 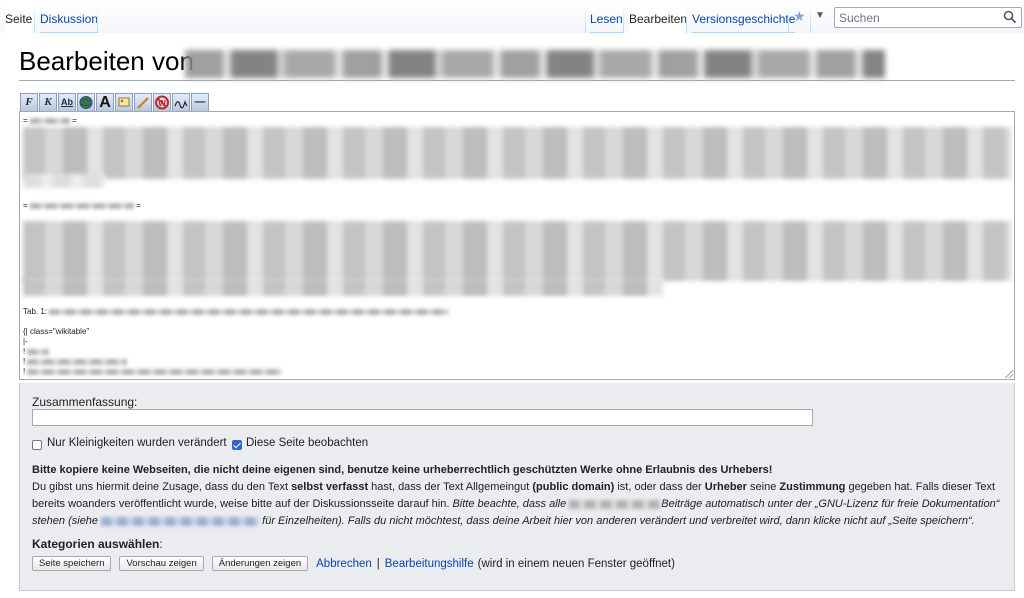 I want to click on minor-edit-checkbox, so click(x=37, y=445).